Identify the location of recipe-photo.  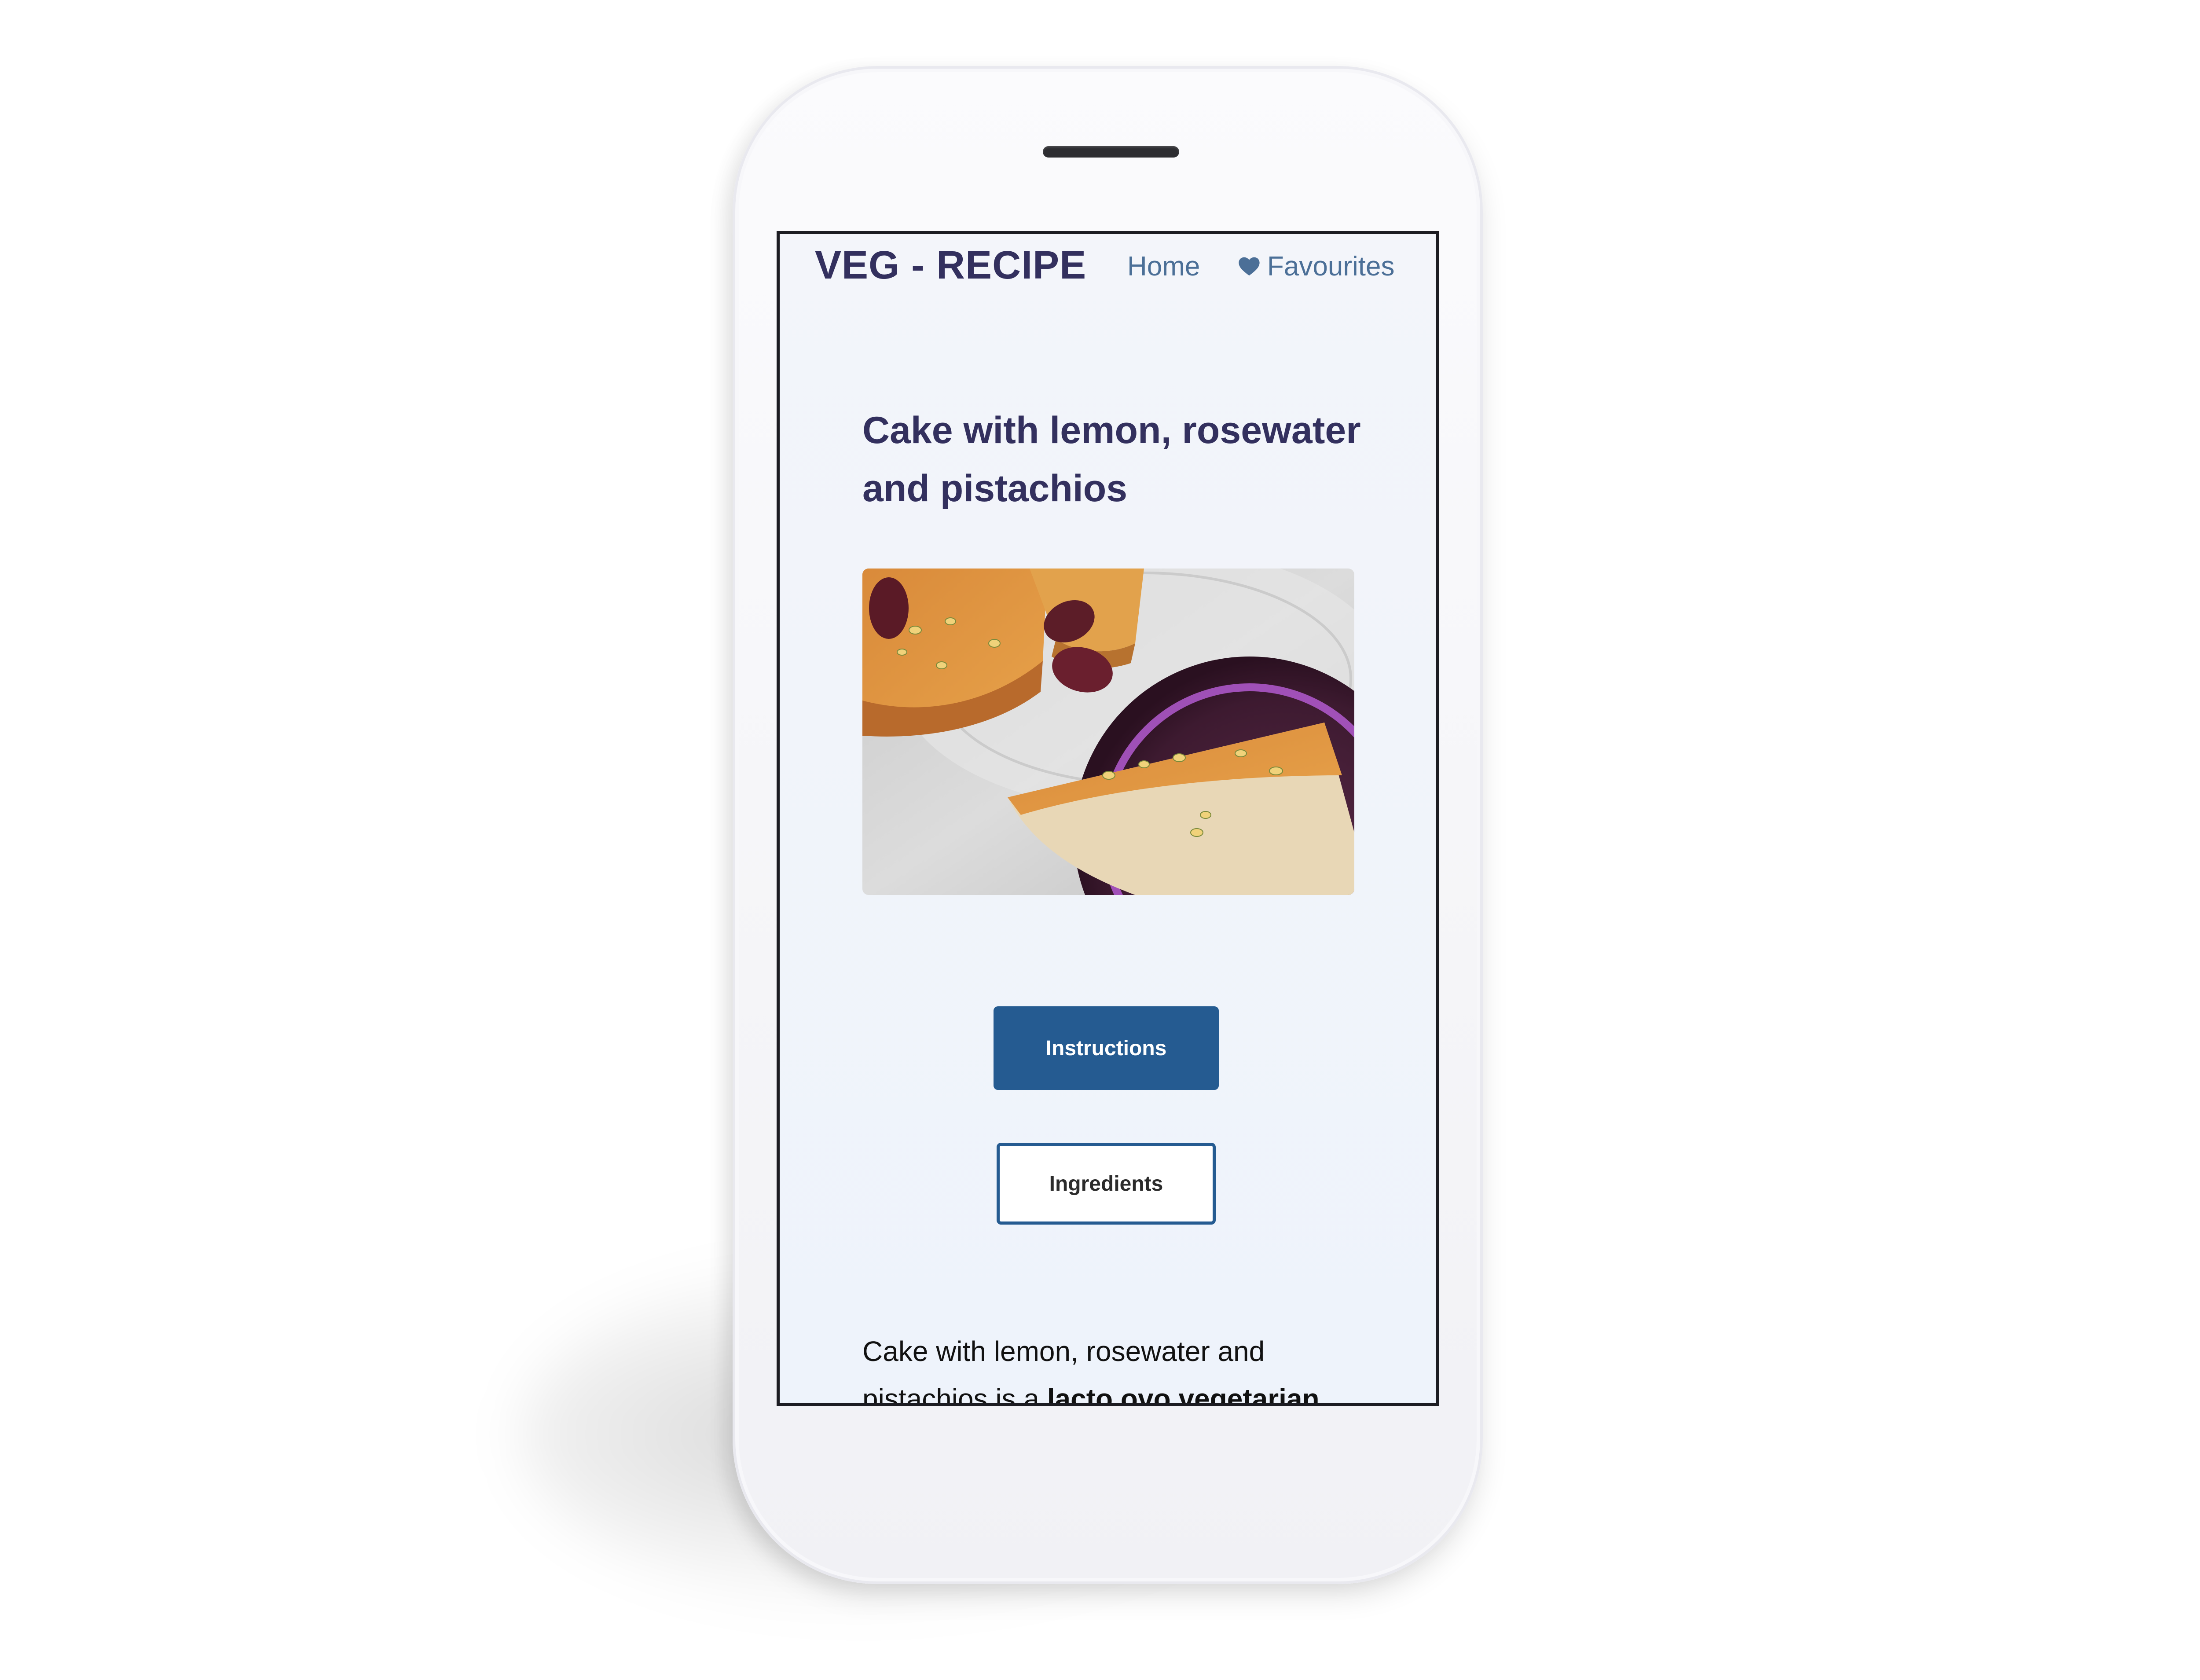
(1108, 732).